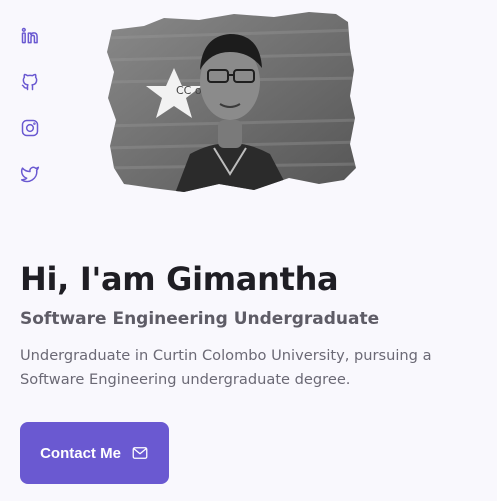 This screenshot has height=501, width=497. I want to click on contact-button-label: Contact Me, so click(80, 453).